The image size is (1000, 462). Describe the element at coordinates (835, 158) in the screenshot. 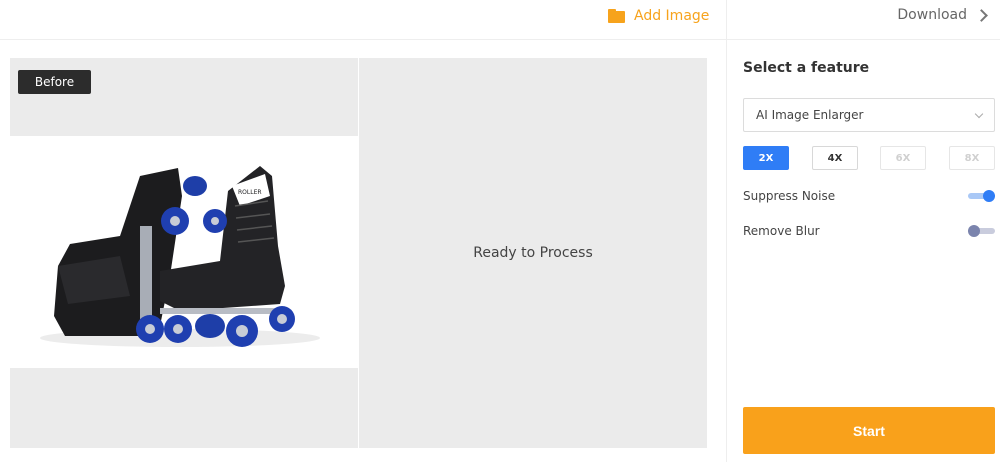

I see `scale-4x-button: 4X` at that location.